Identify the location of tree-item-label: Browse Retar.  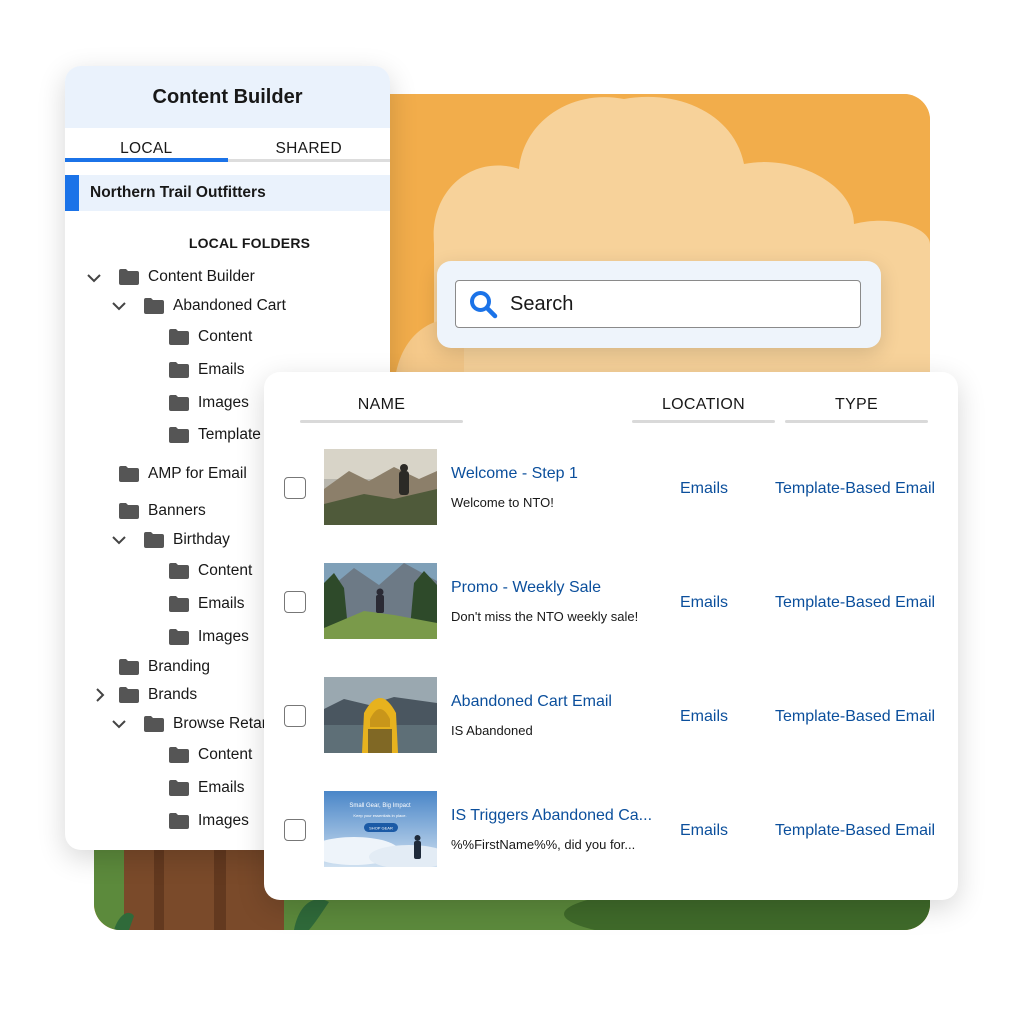
(220, 723).